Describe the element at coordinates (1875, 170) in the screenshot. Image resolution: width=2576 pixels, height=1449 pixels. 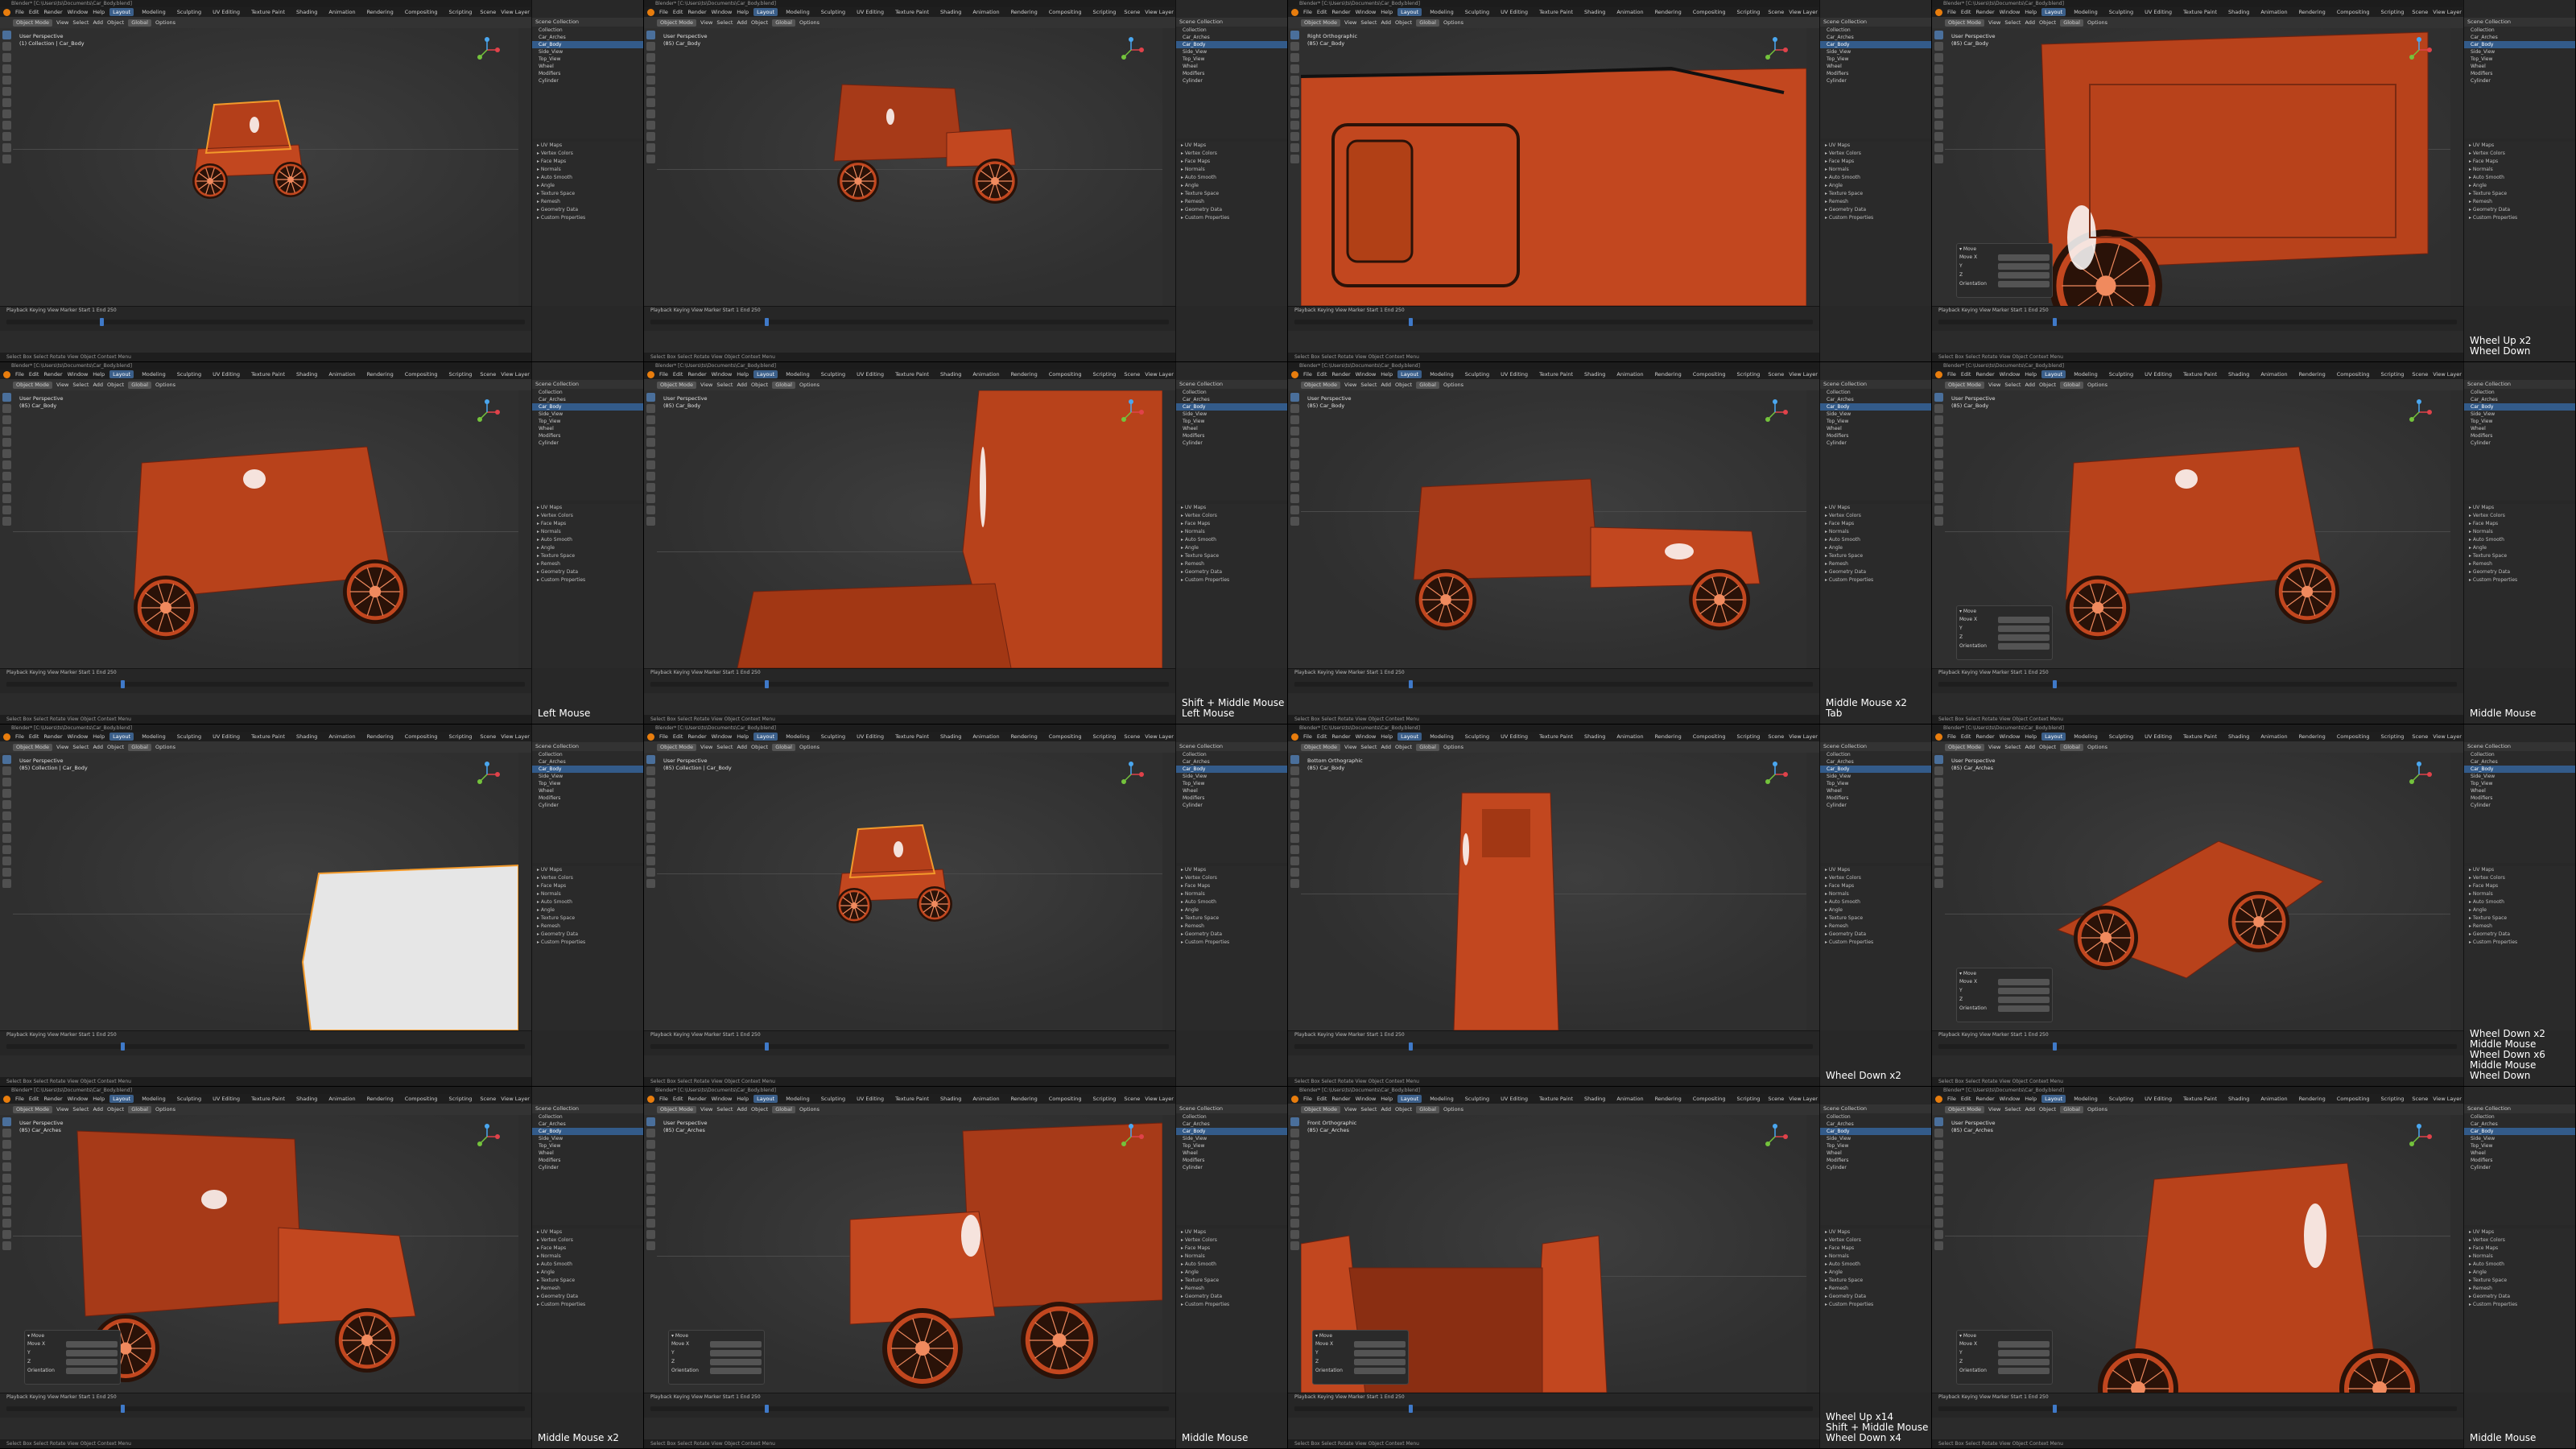
I see `property-row: ▸ Normals` at that location.